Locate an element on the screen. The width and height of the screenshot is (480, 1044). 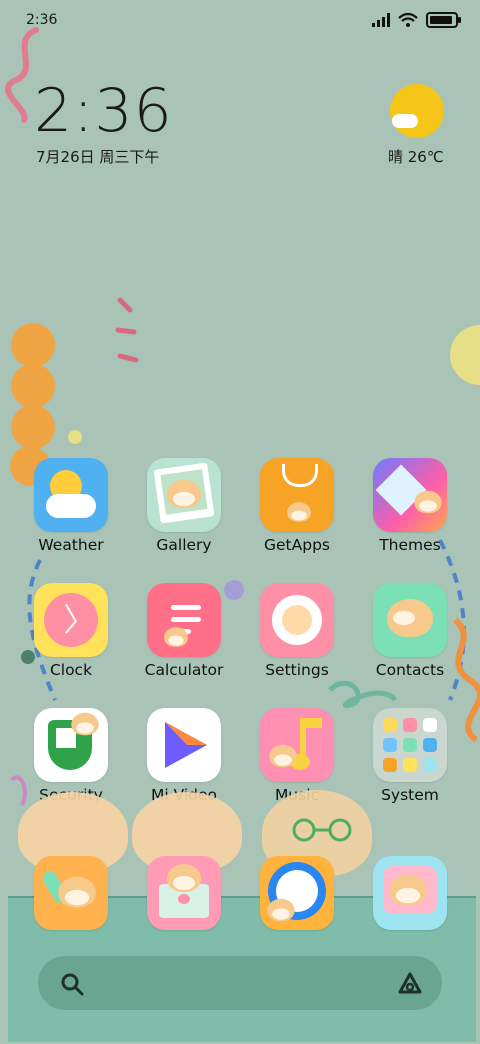
battery-icon is located at coordinates (443, 20).